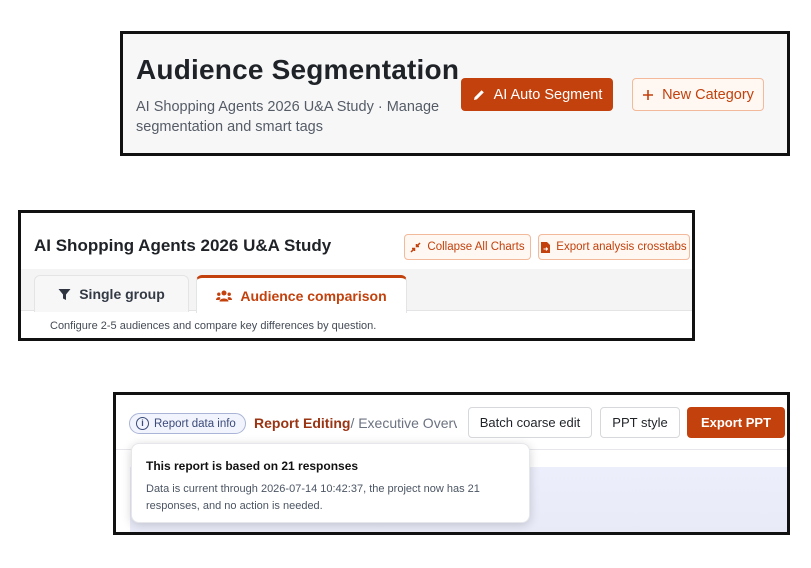 The image size is (811, 568). I want to click on export-ppt-button: Export PPT, so click(736, 422).